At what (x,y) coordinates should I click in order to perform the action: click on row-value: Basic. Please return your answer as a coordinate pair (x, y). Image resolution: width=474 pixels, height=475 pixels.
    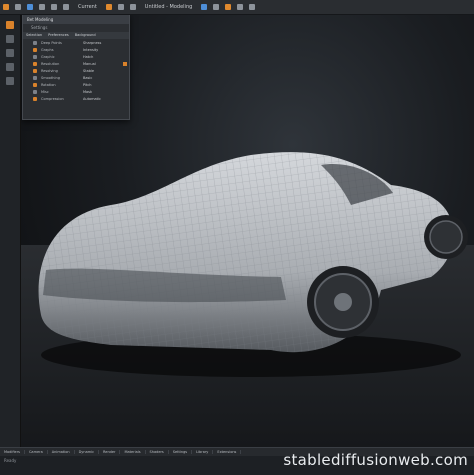
    Looking at the image, I should click on (101, 78).